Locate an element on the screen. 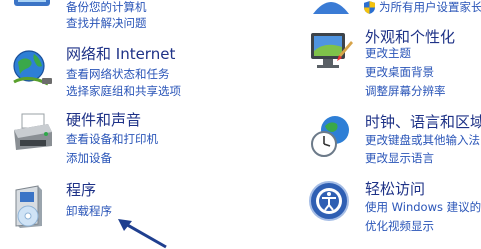  hardware-link-0: 查看设备和打印机 is located at coordinates (112, 139).